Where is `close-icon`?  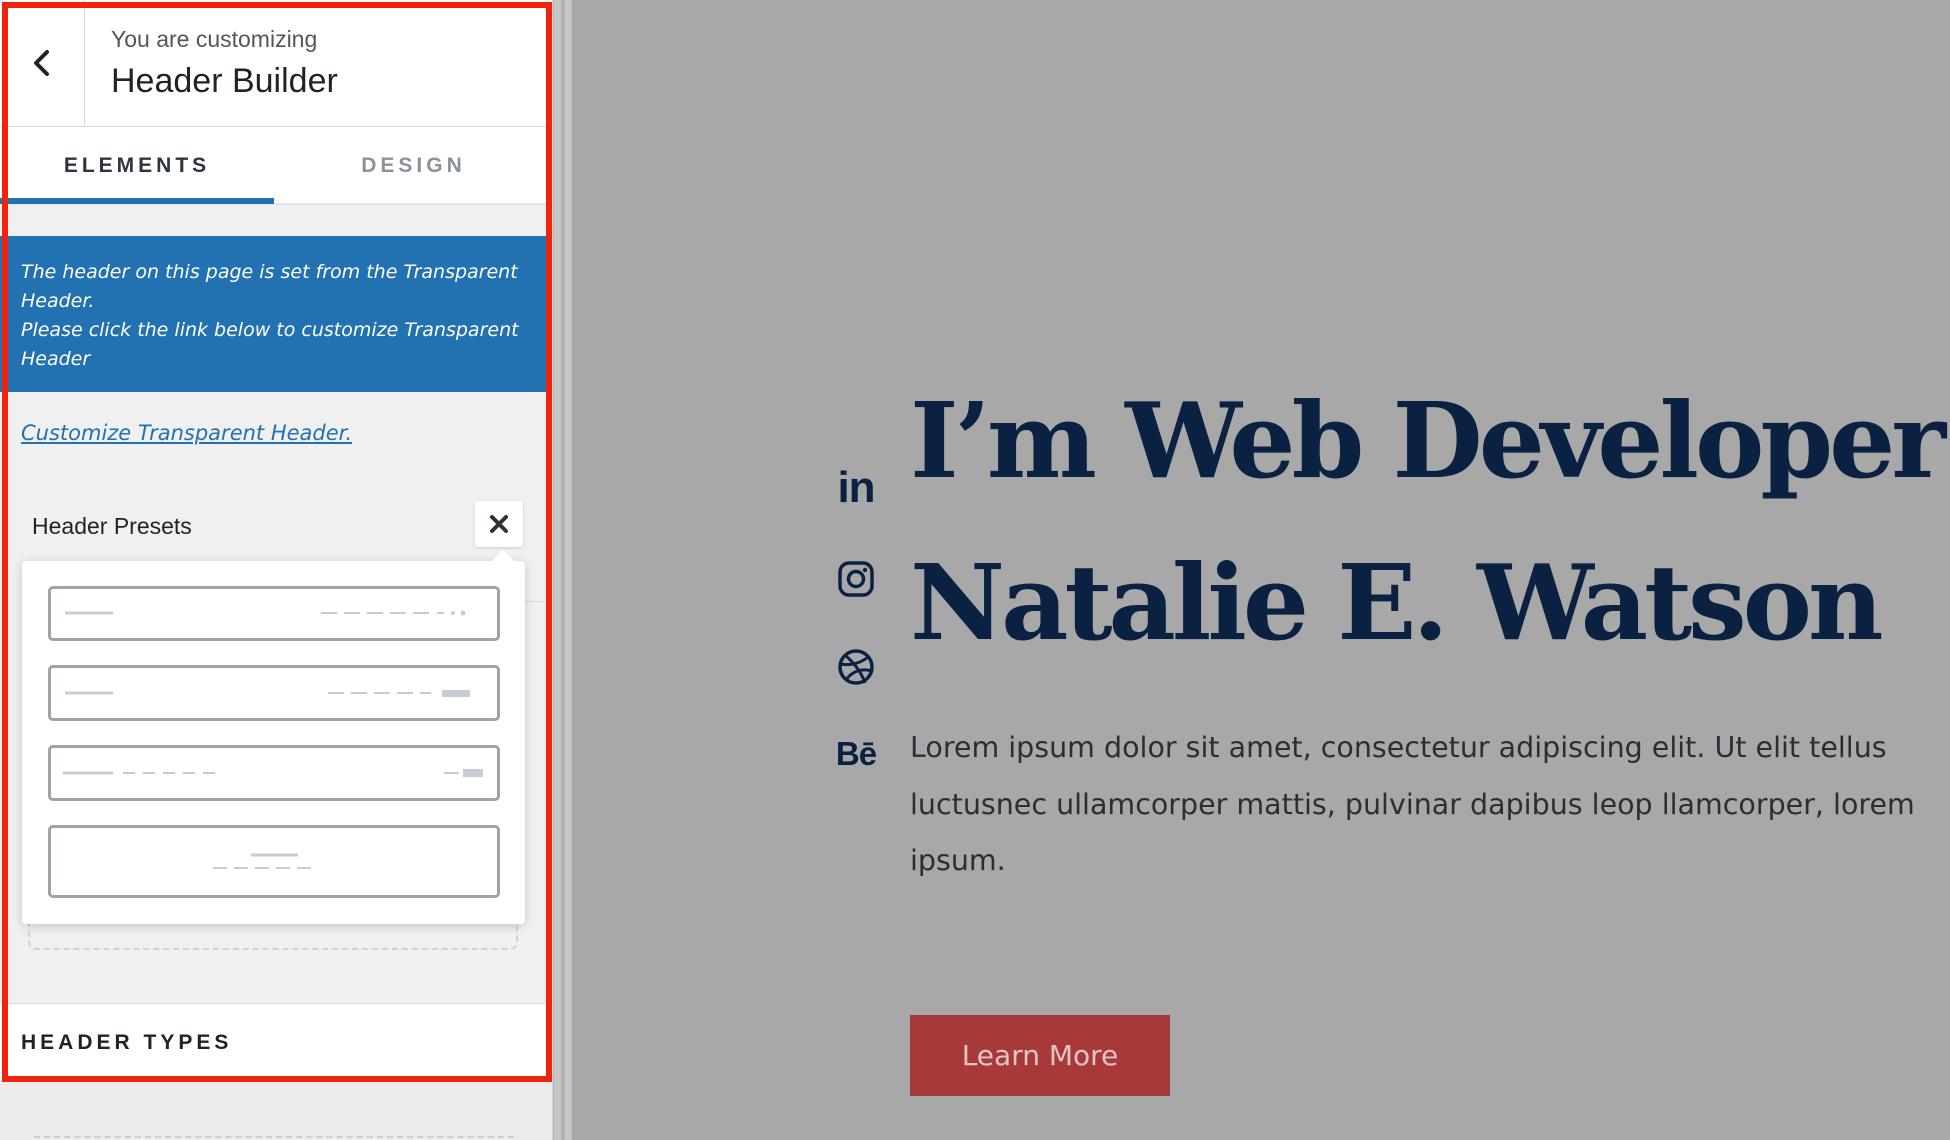
close-icon is located at coordinates (499, 524).